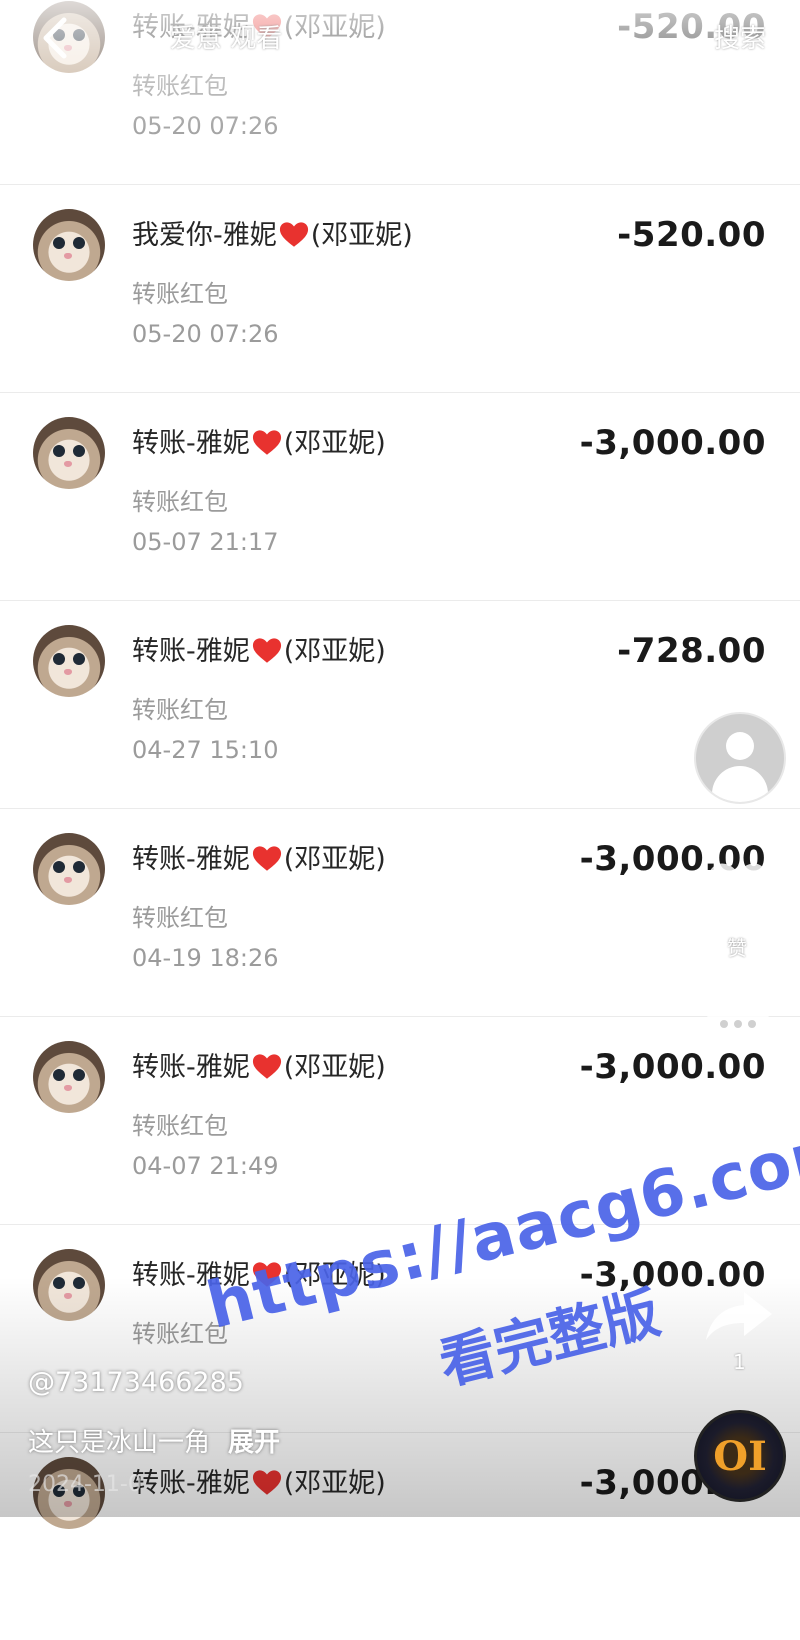  What do you see at coordinates (691, 235) in the screenshot?
I see `transaction-amount: -520.00` at bounding box center [691, 235].